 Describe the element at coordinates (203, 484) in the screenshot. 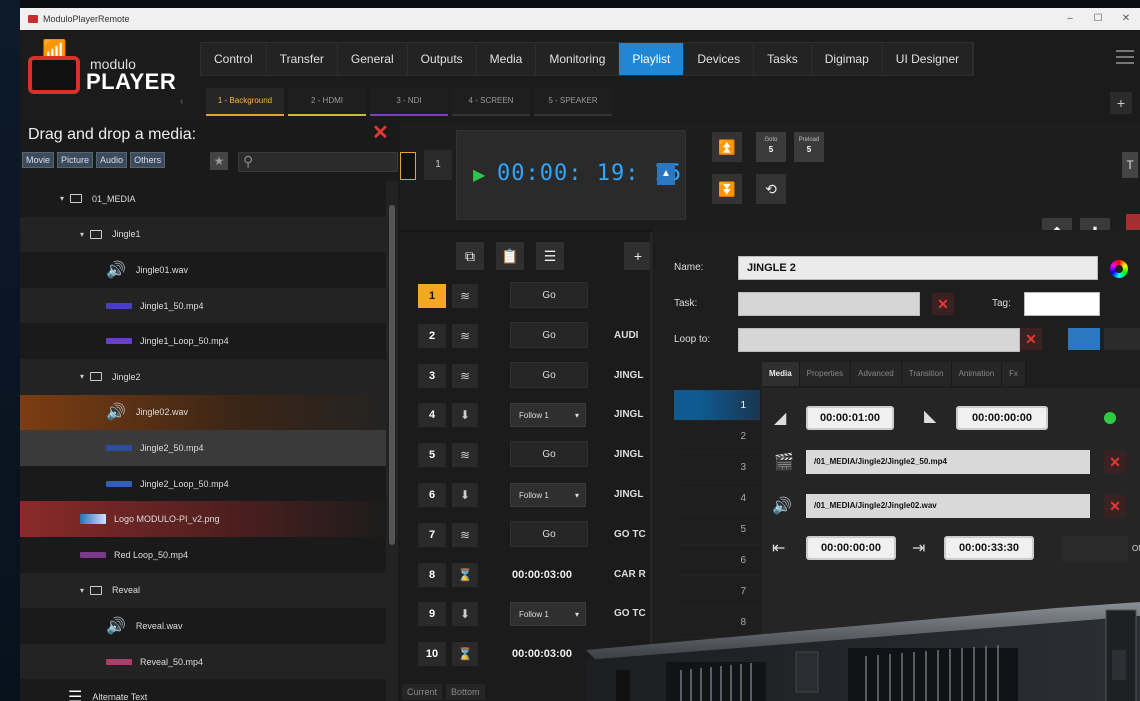

I see `media-item: Jingle2_Loop_50.mp4` at that location.